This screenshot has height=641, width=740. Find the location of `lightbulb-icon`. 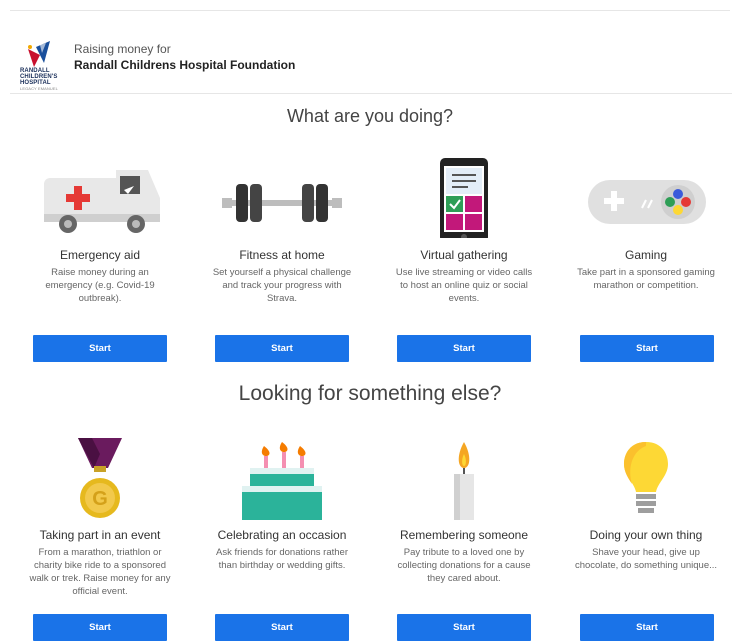

lightbulb-icon is located at coordinates (646, 477).